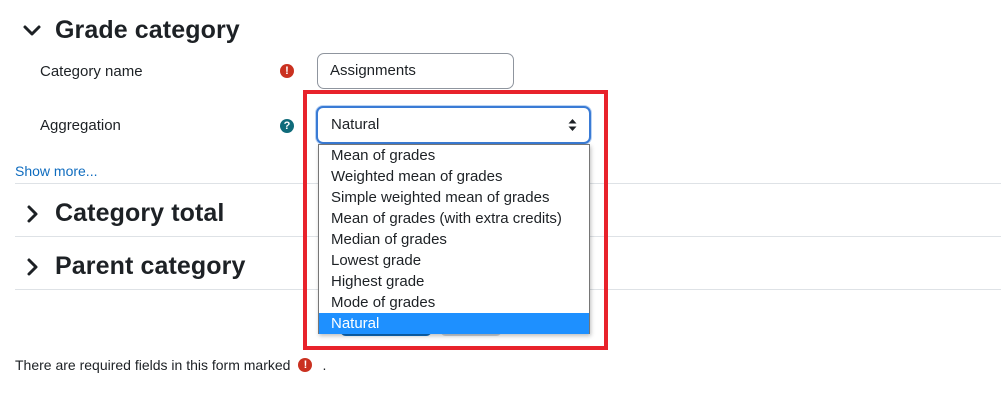 The width and height of the screenshot is (1001, 397). What do you see at coordinates (454, 218) in the screenshot?
I see `aggregation-option: Mean of grades (with extra credits)` at bounding box center [454, 218].